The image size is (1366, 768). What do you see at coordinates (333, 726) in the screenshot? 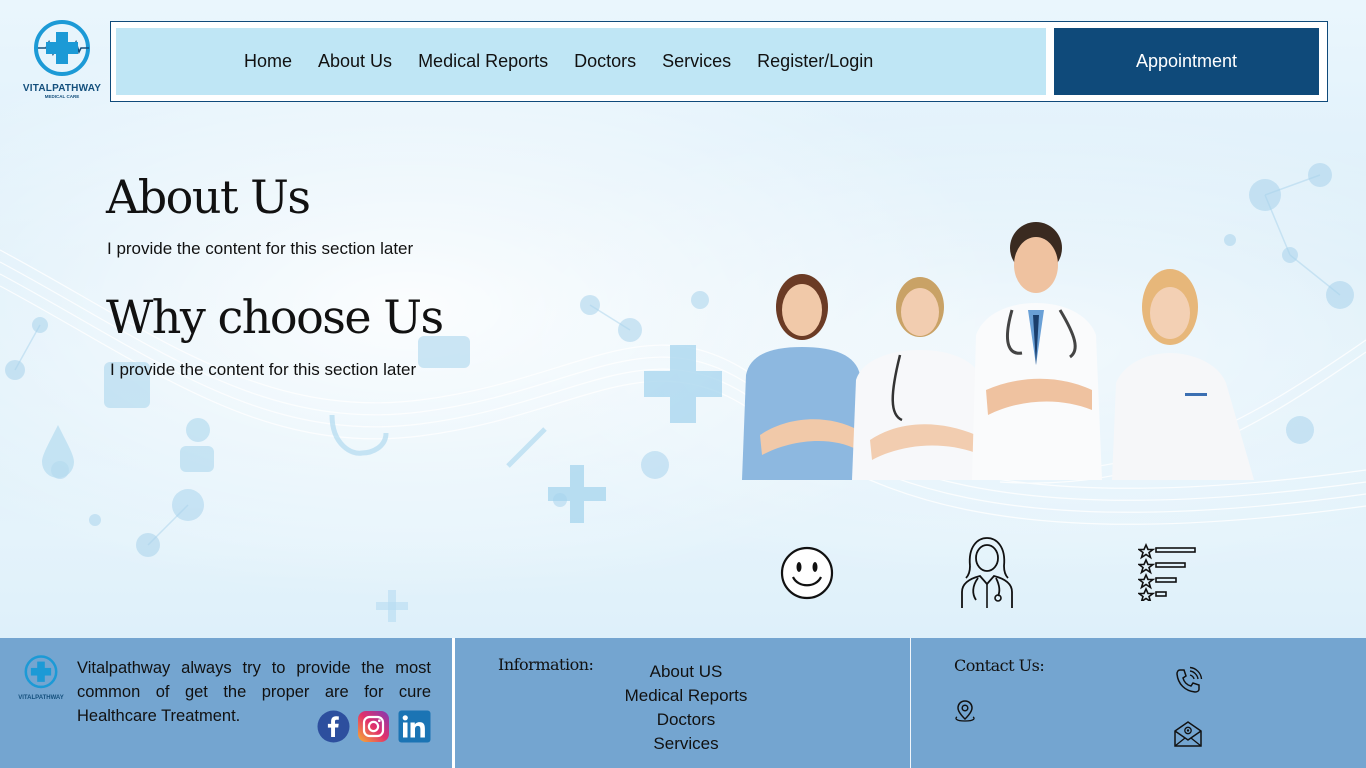
I see `facebook-icon` at bounding box center [333, 726].